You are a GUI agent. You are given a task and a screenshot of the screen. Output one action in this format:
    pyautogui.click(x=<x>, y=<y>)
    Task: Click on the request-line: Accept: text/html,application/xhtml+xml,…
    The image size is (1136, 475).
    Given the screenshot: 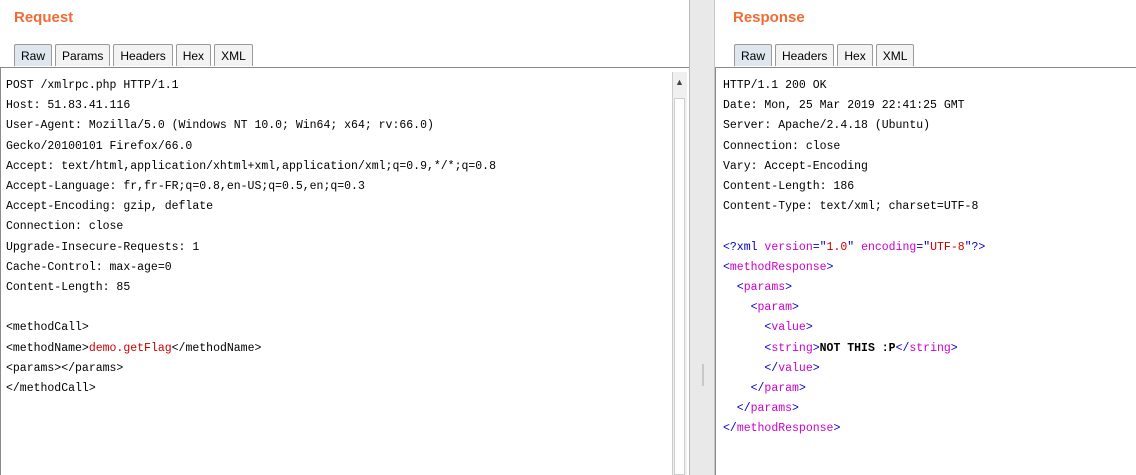 What is the action you would take?
    pyautogui.click(x=251, y=166)
    